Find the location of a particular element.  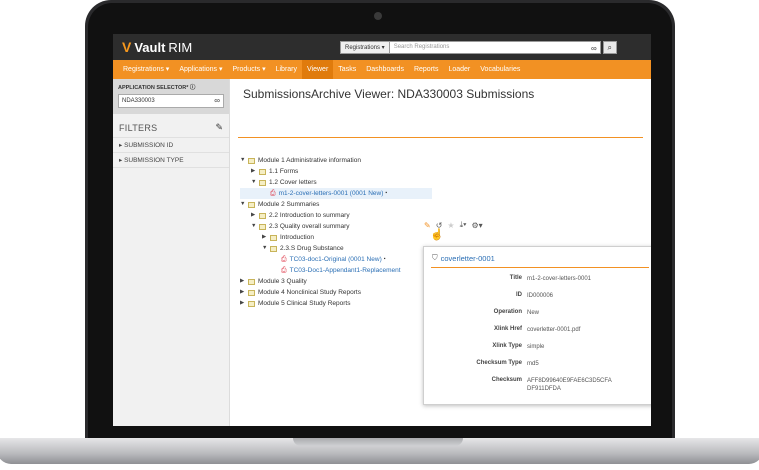

nav-item: Registrations ▾ is located at coordinates (146, 69).